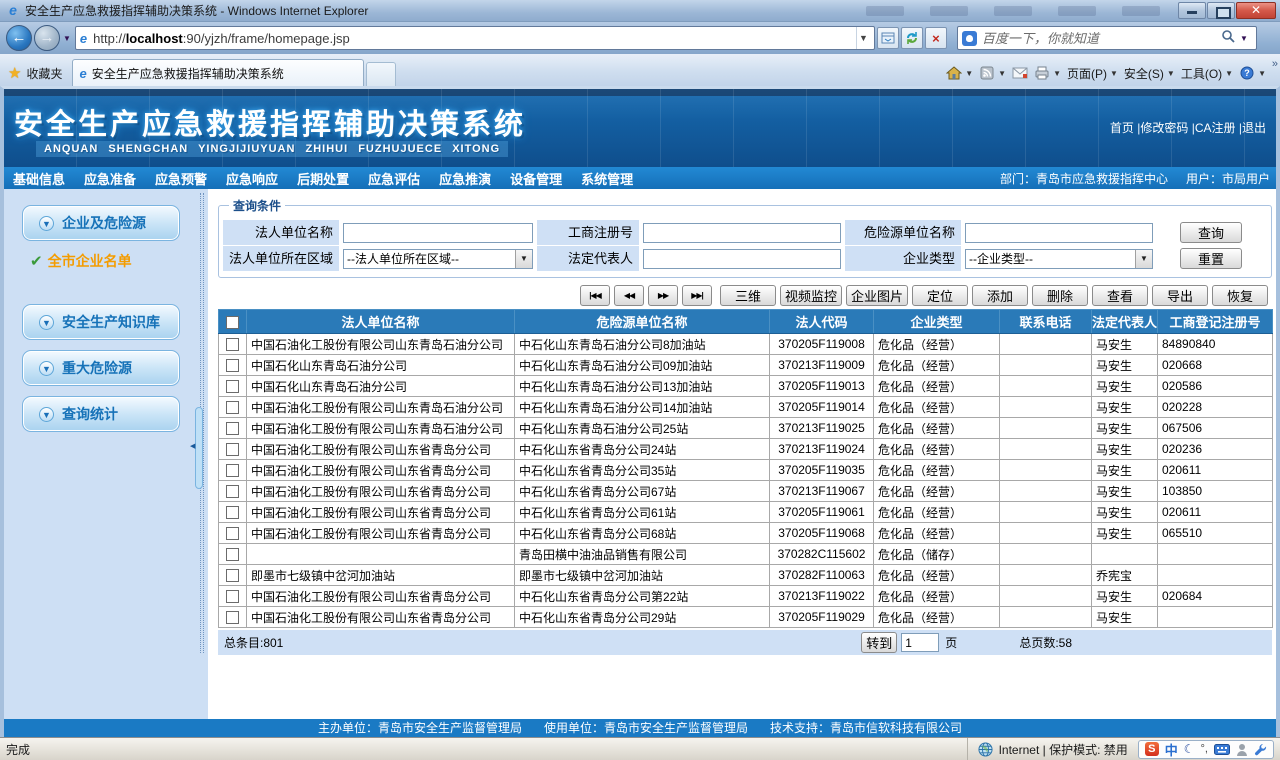  What do you see at coordinates (536, 178) in the screenshot?
I see `nav-item: 设备管理` at bounding box center [536, 178].